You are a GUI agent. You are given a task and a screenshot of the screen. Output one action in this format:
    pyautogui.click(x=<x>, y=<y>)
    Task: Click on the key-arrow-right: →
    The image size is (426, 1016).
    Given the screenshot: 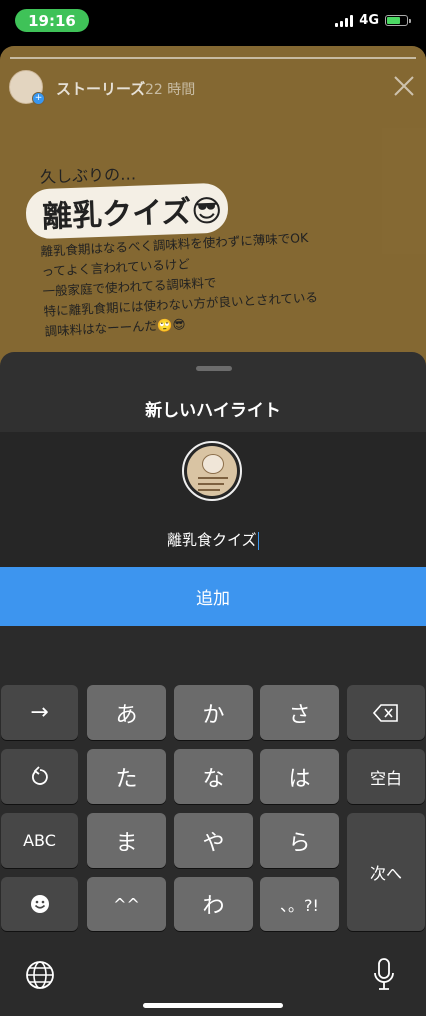 What is the action you would take?
    pyautogui.click(x=39, y=712)
    